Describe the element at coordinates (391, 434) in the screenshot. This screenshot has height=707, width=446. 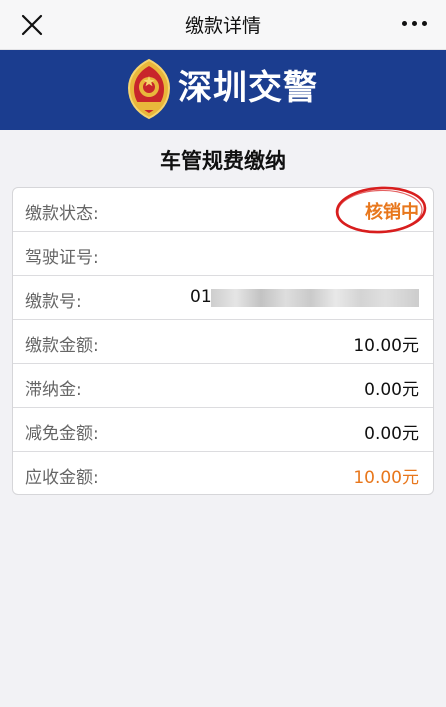
I see `deduction-value: 0.00元` at that location.